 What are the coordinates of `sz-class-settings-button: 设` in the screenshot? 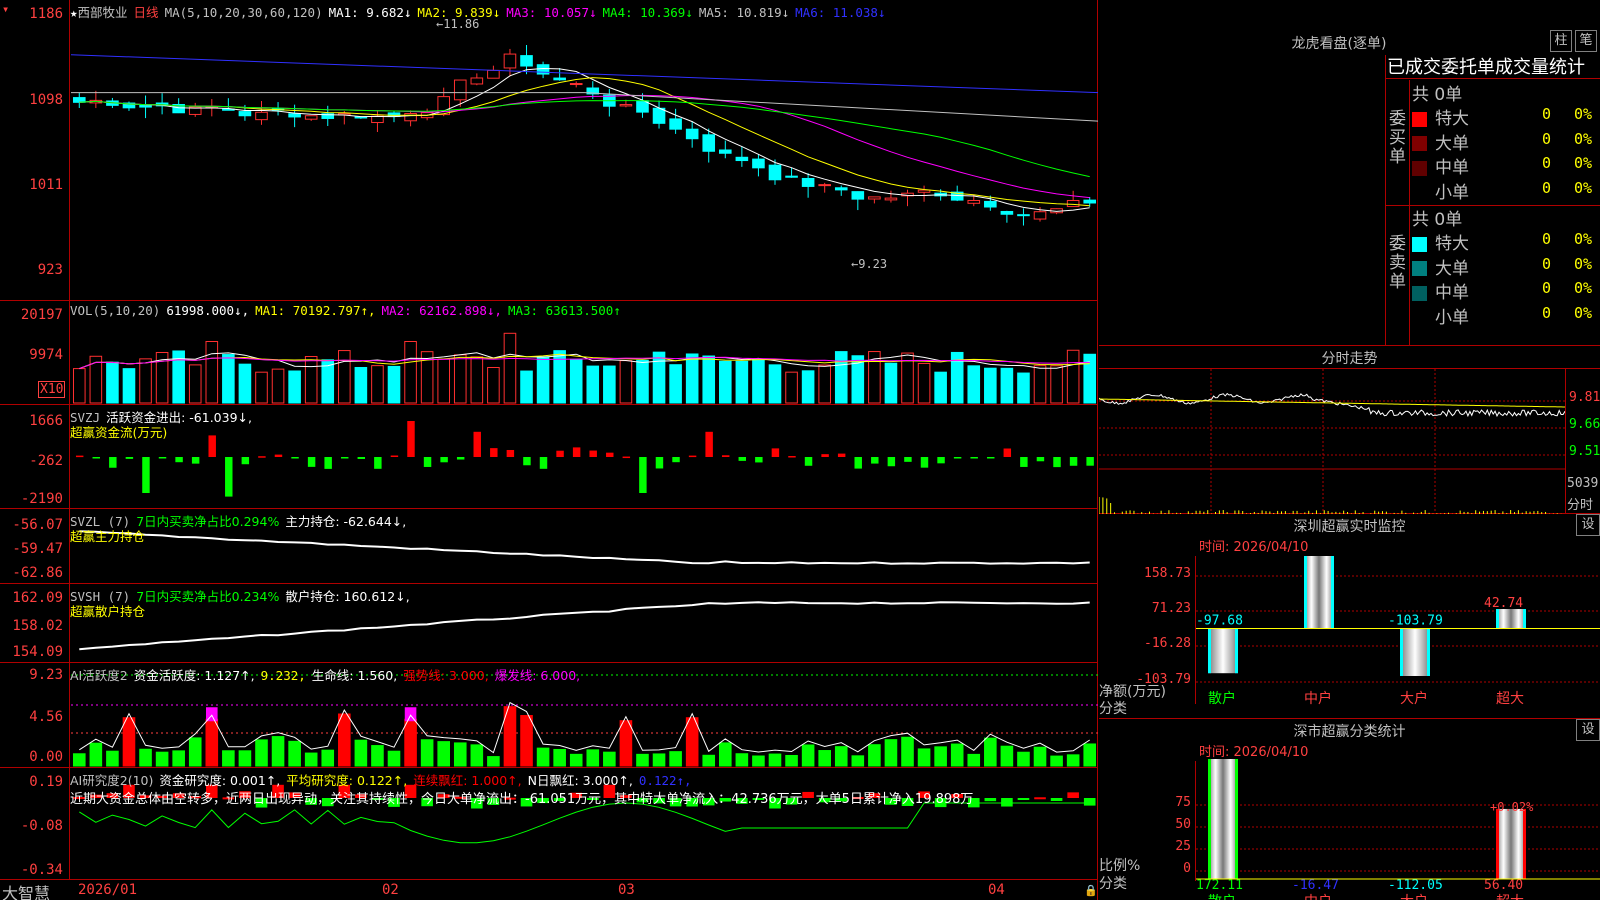 It's located at (1588, 730).